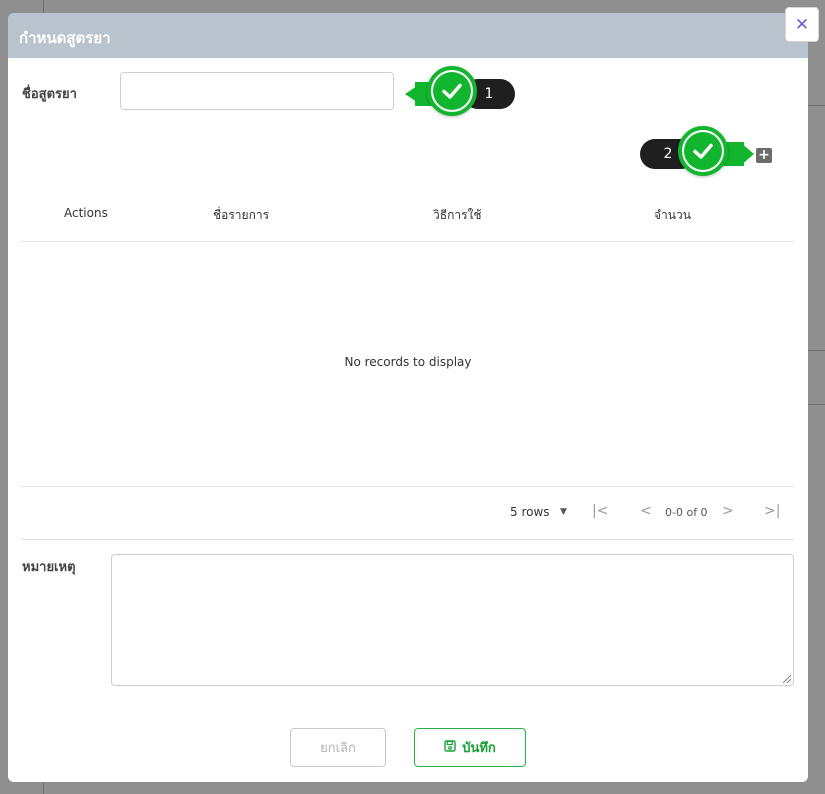  Describe the element at coordinates (802, 24) in the screenshot. I see `close-icon: ✕` at that location.